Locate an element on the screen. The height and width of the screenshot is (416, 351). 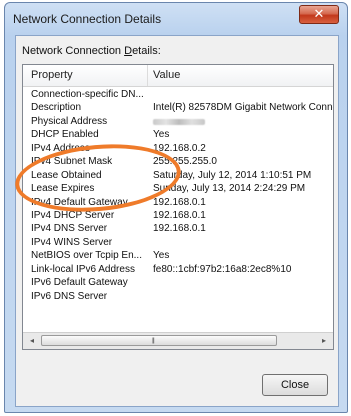
column-divider is located at coordinates (147, 75).